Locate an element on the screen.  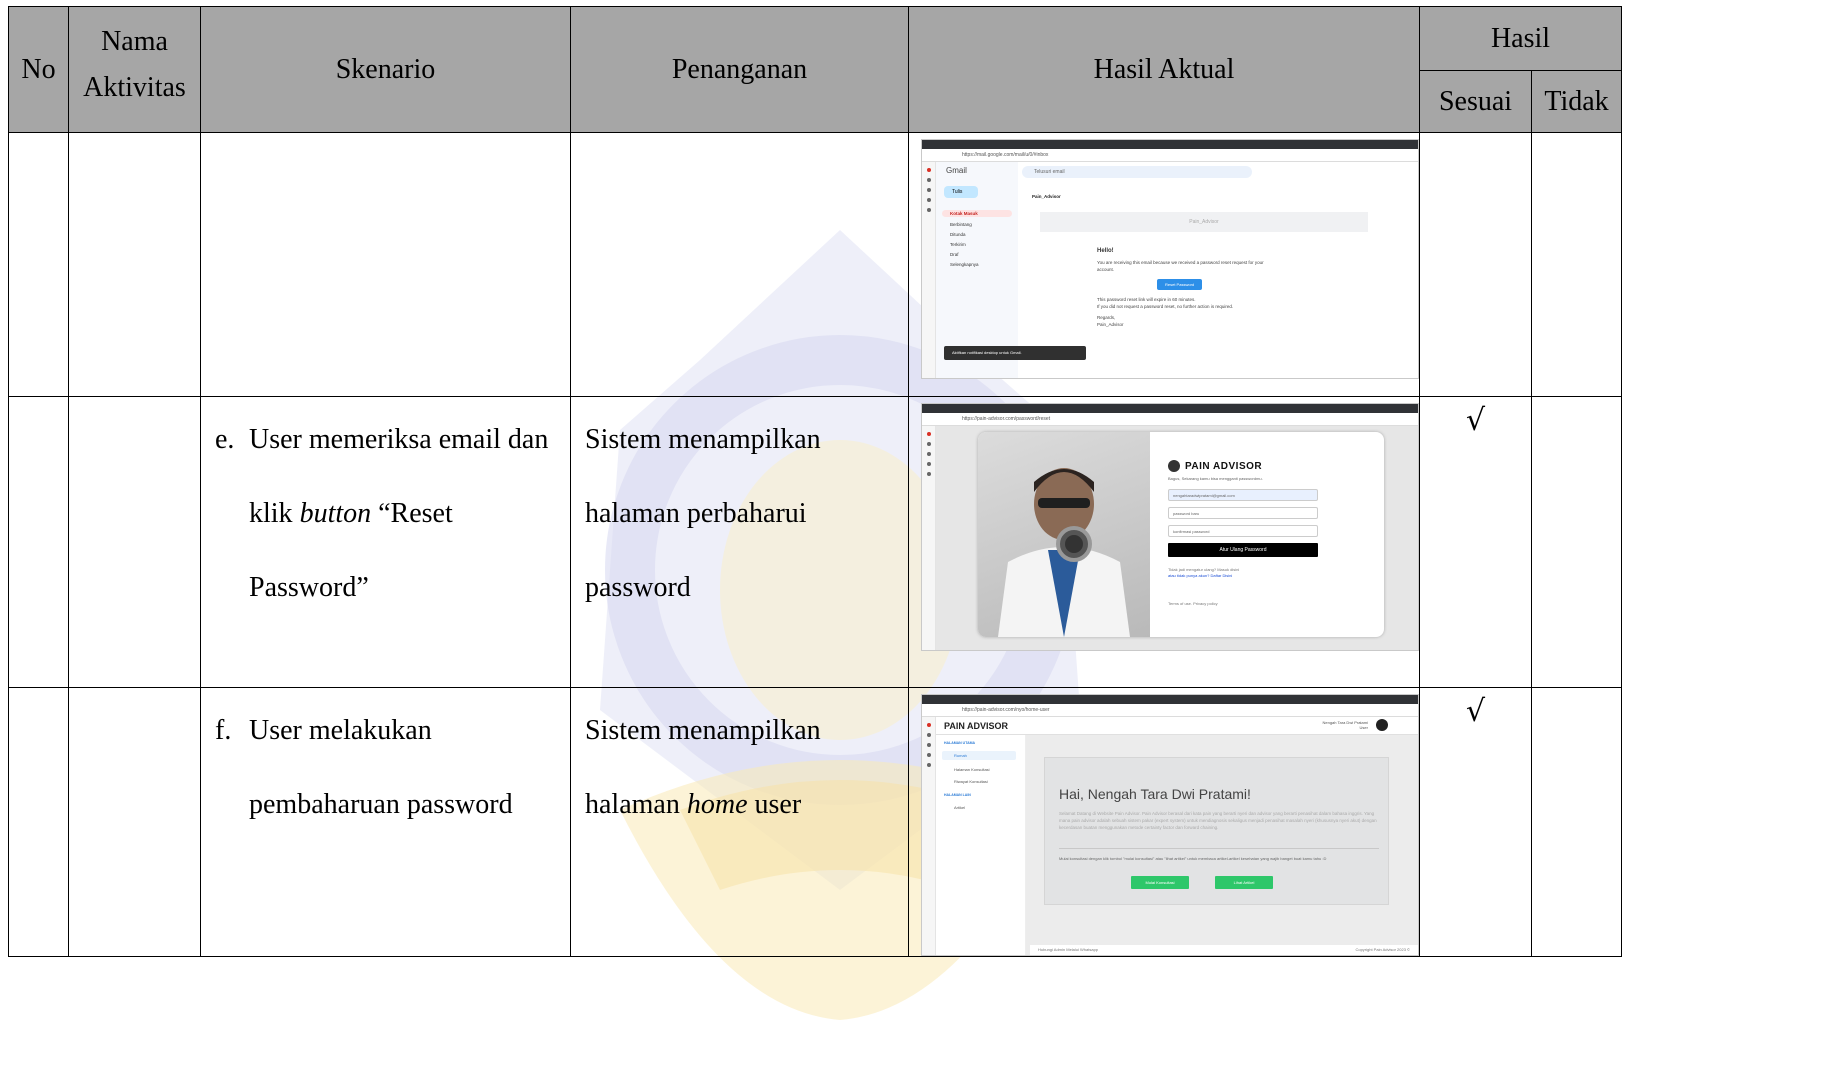
step-line1: User melakukan is located at coordinates (340, 730).